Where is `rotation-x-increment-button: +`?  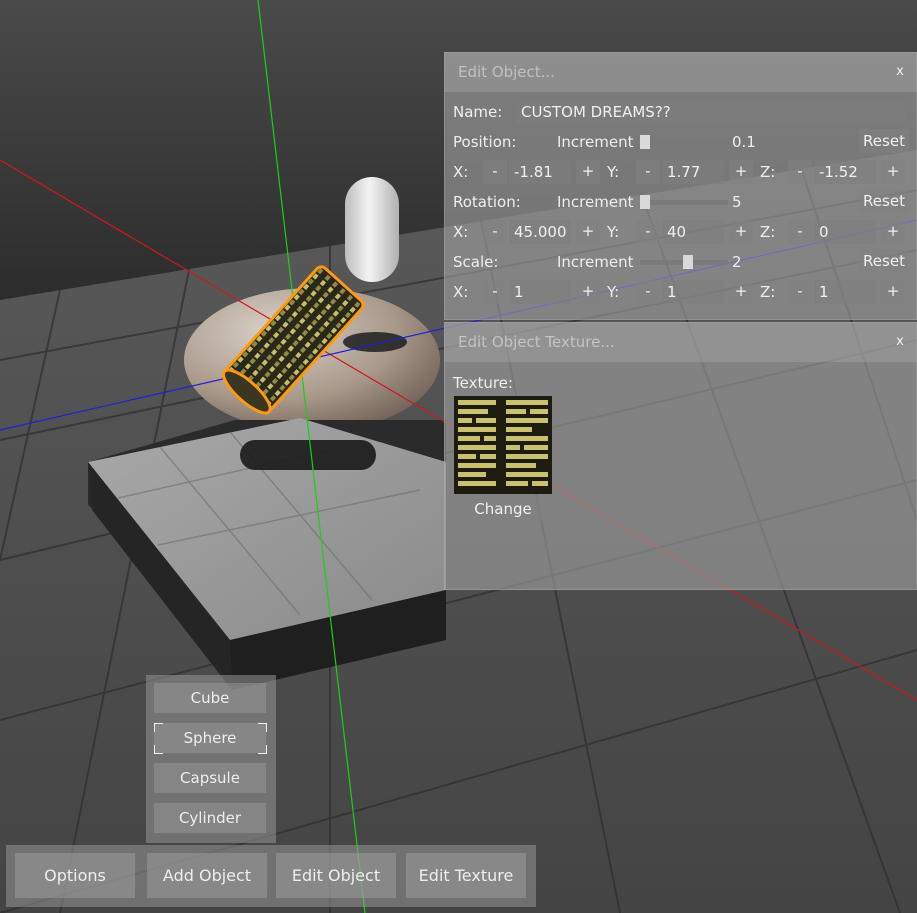
rotation-x-increment-button: + is located at coordinates (588, 232).